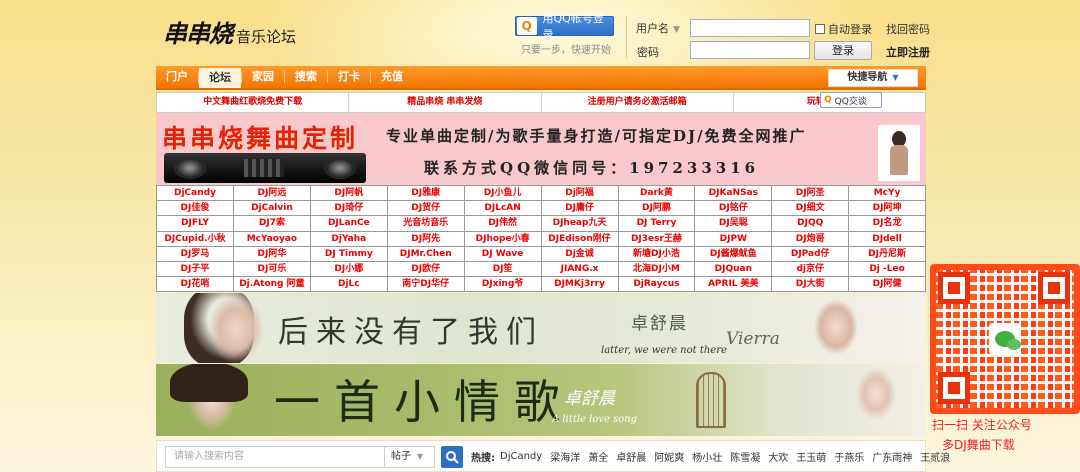 The width and height of the screenshot is (1080, 472). Describe the element at coordinates (349, 77) in the screenshot. I see `nav-item-checkin: 打卡` at that location.